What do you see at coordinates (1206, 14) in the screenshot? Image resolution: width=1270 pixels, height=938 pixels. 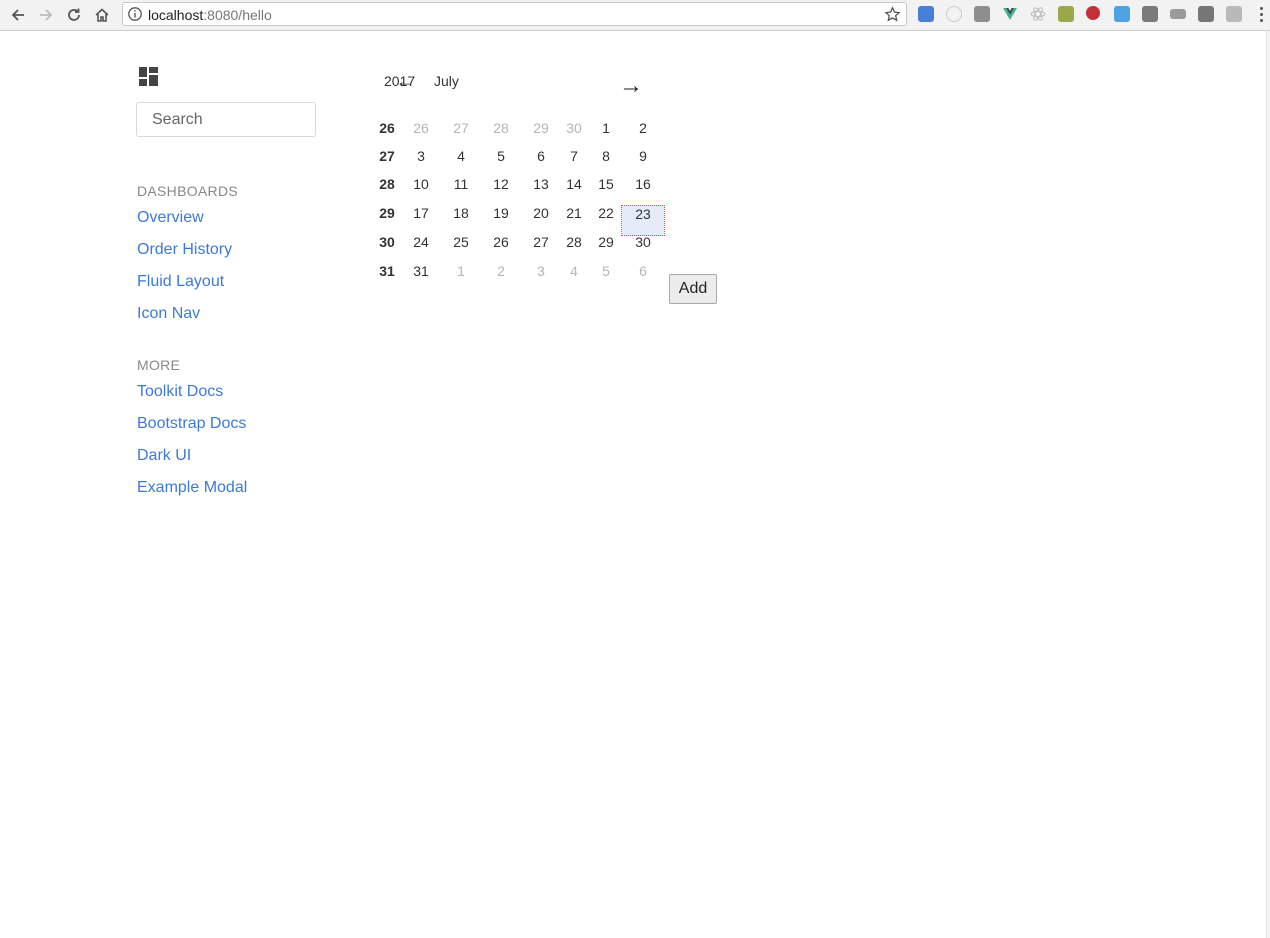 I see `jetbrains-extension-icon` at bounding box center [1206, 14].